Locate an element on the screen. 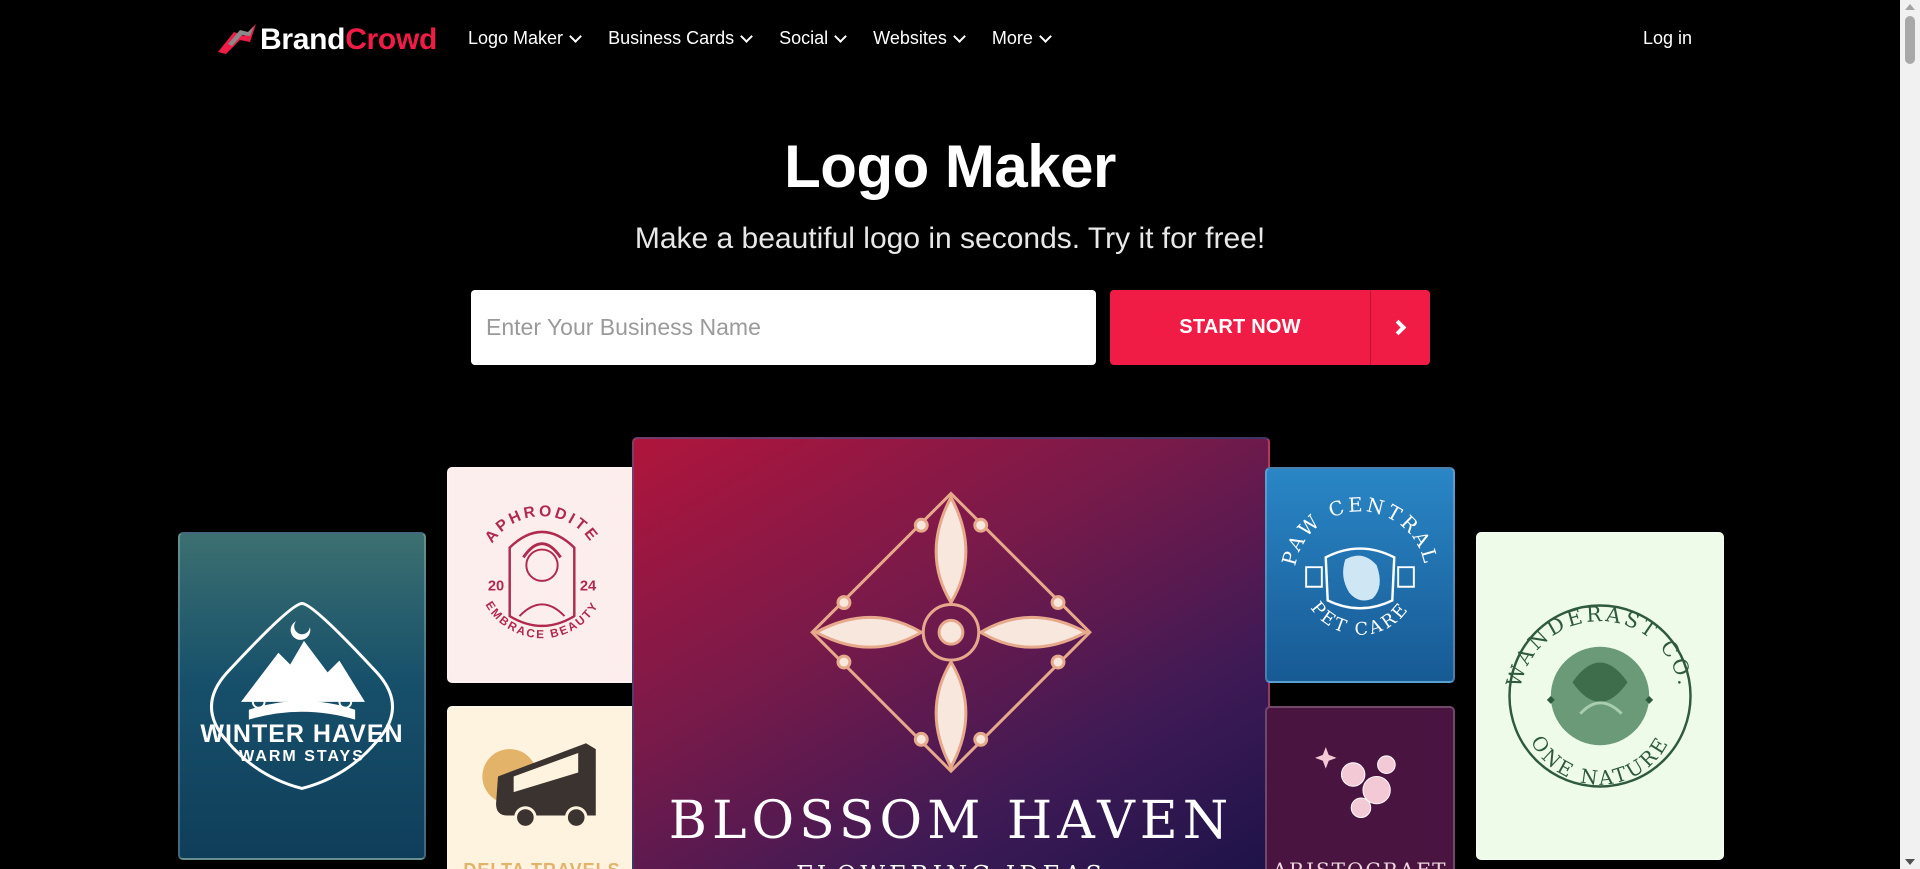 The image size is (1920, 869). logo-subtitle: FLOWERING IDEAS is located at coordinates (951, 865).